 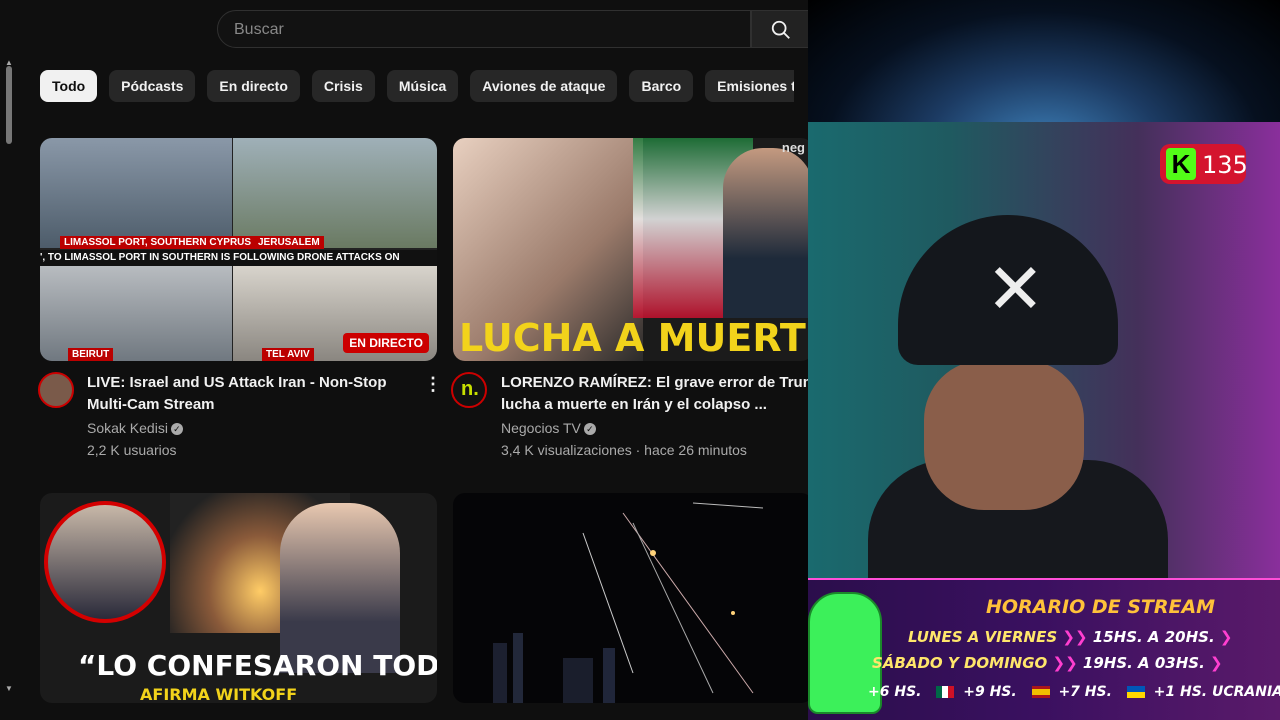 What do you see at coordinates (1153, 637) in the screenshot?
I see `schedule-time: 15HS. A 20HS.` at bounding box center [1153, 637].